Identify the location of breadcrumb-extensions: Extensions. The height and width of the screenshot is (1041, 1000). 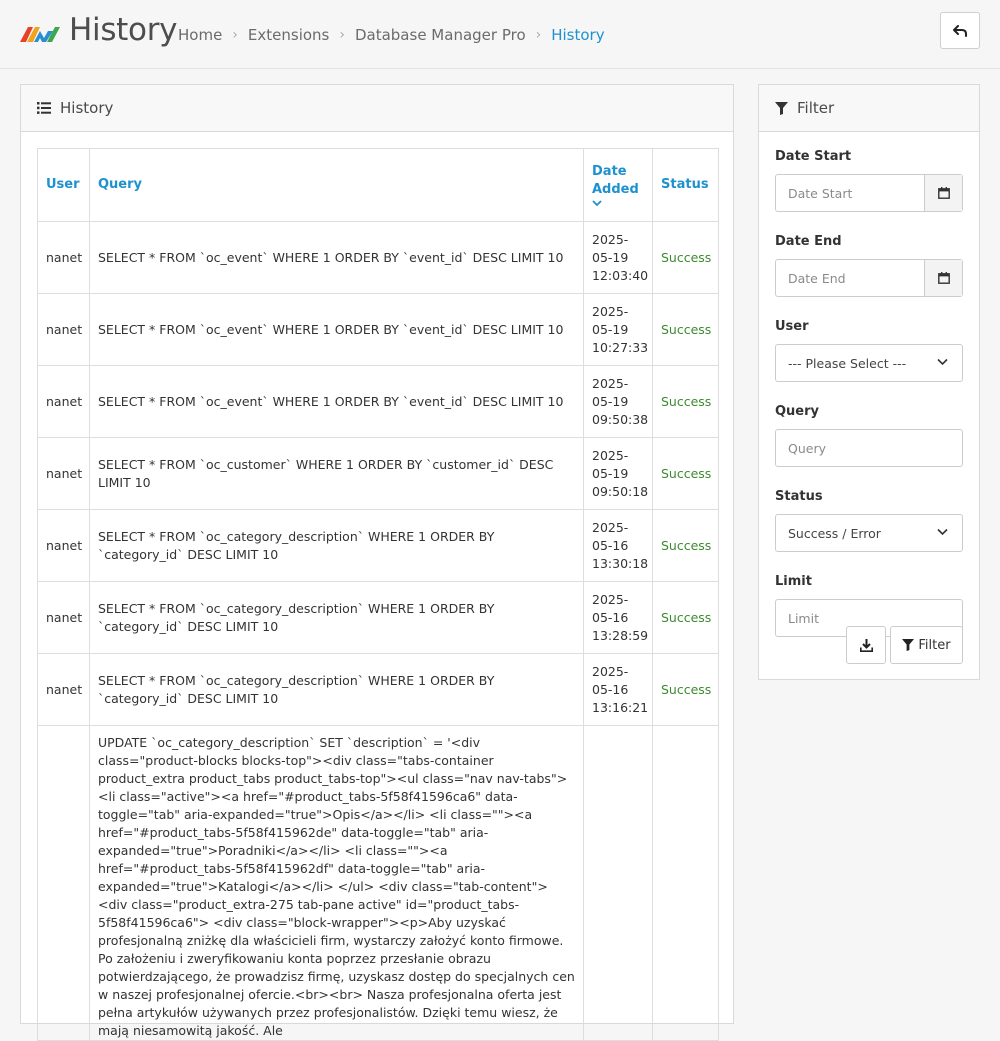
(288, 35).